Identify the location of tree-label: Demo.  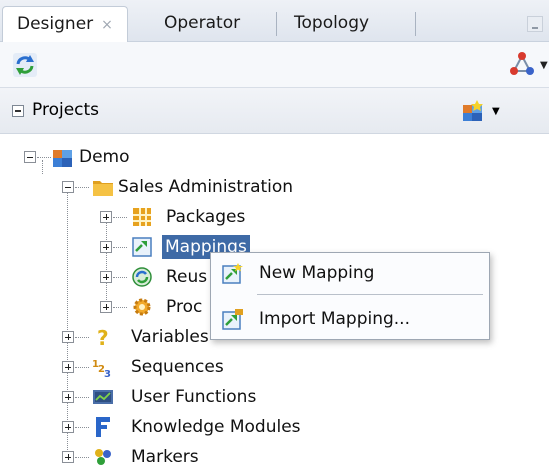
(104, 157).